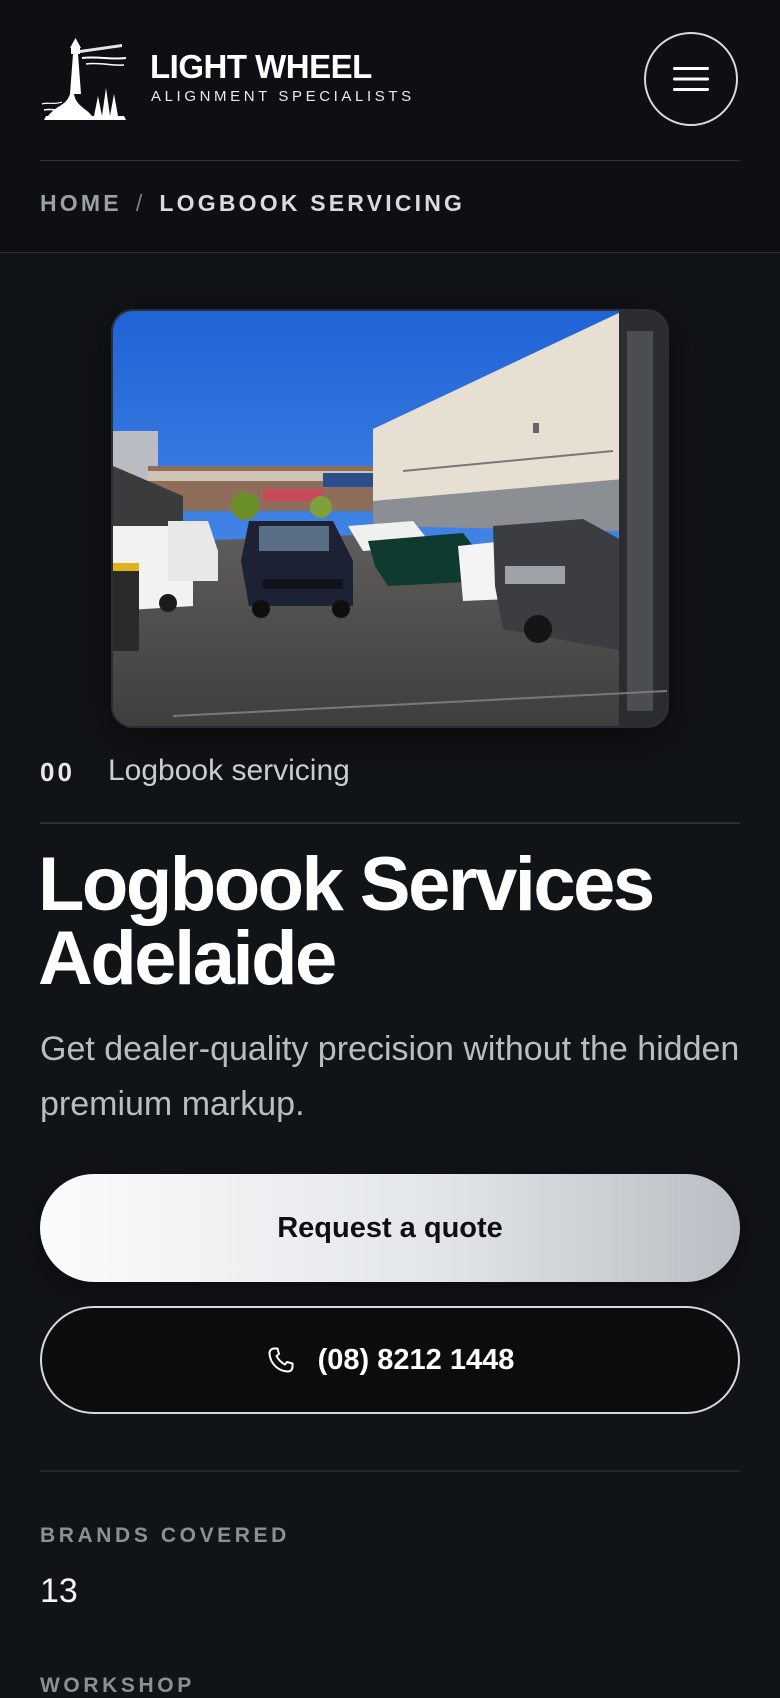 This screenshot has height=1698, width=780. I want to click on request-quote-label: Request a quote, so click(390, 1227).